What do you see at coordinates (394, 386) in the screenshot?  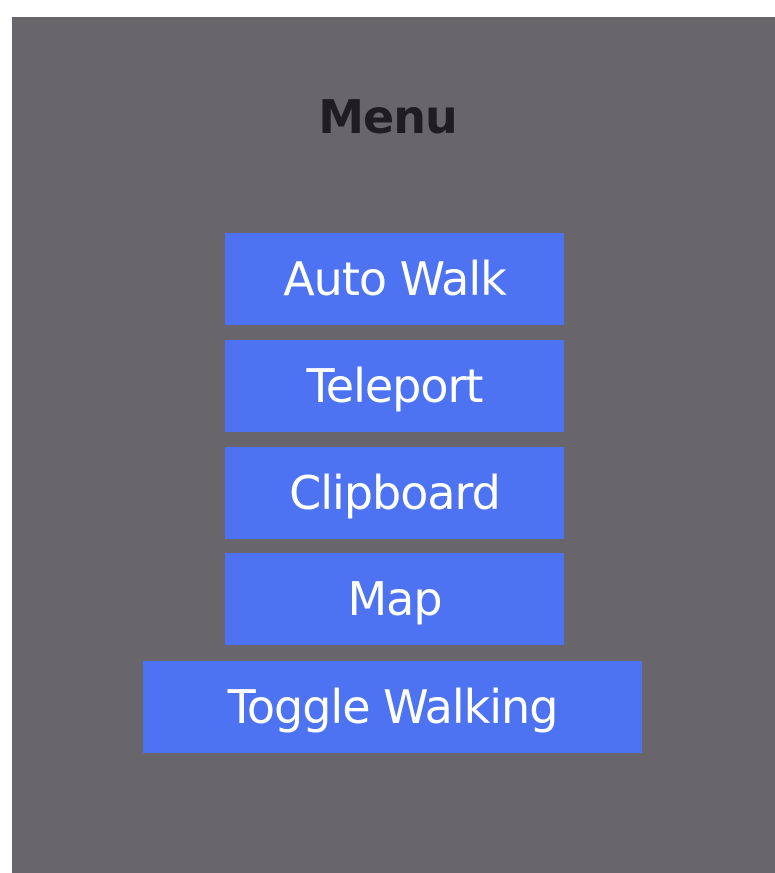 I see `teleport-button: Teleport` at bounding box center [394, 386].